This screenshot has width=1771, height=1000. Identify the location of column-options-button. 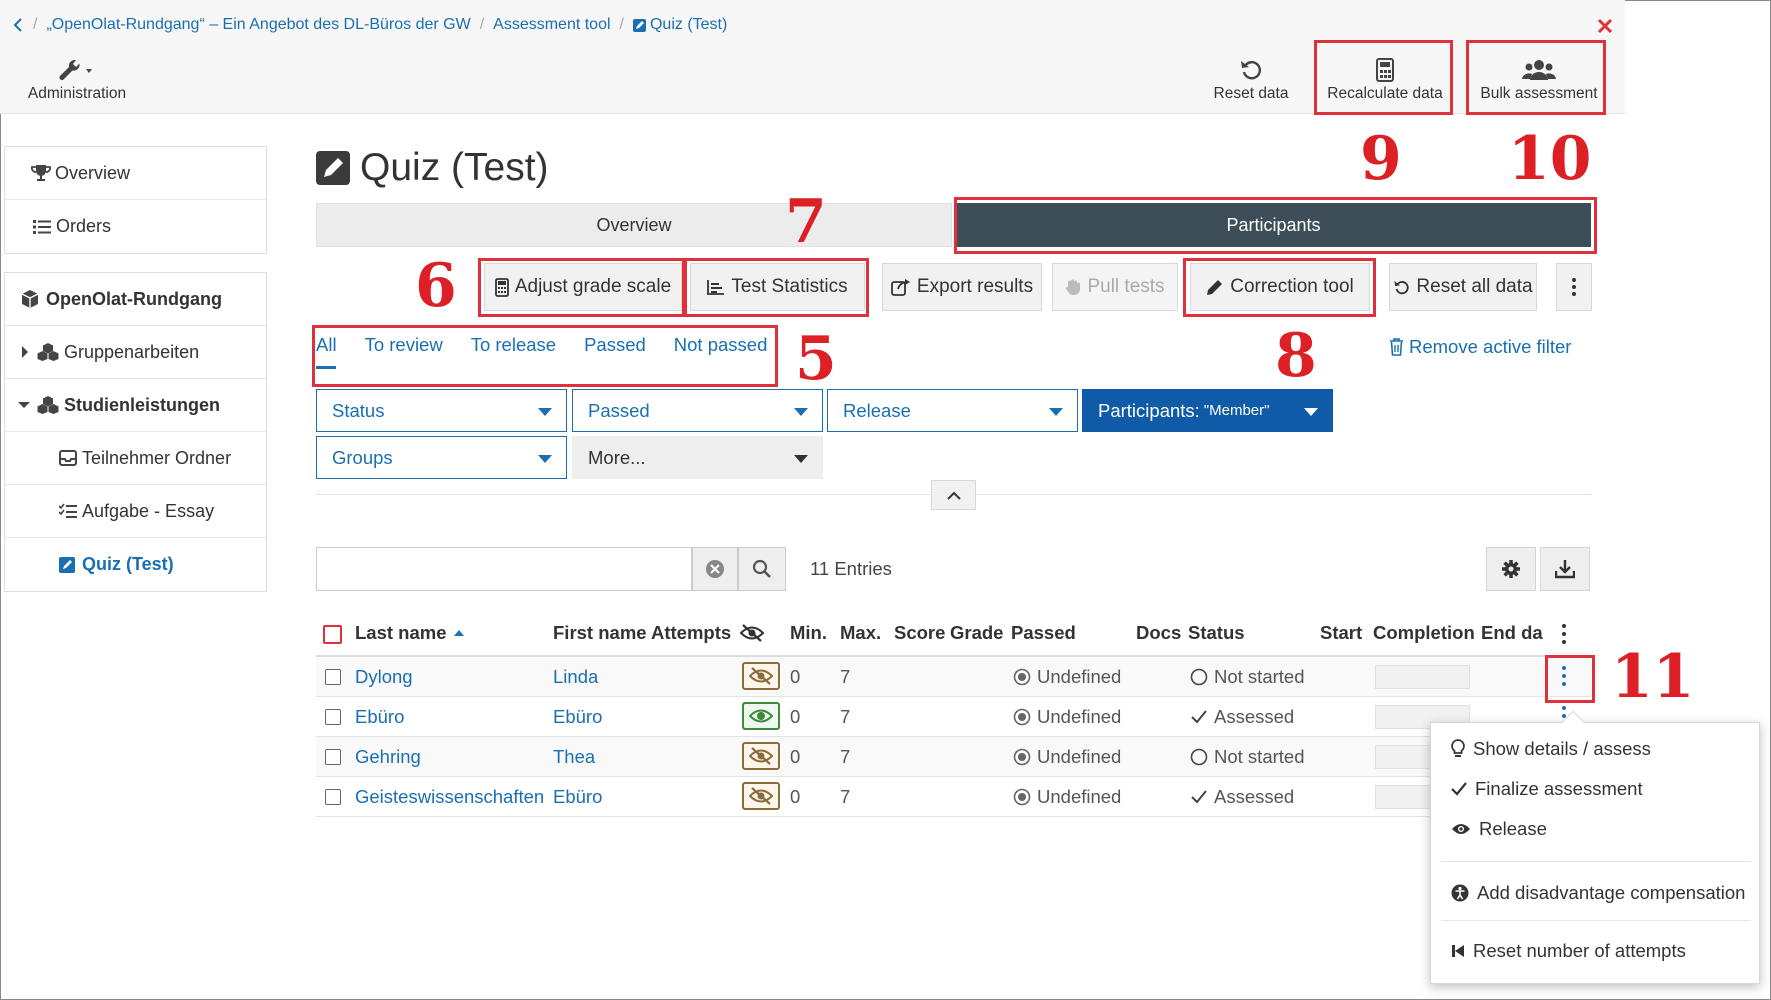
(1564, 636).